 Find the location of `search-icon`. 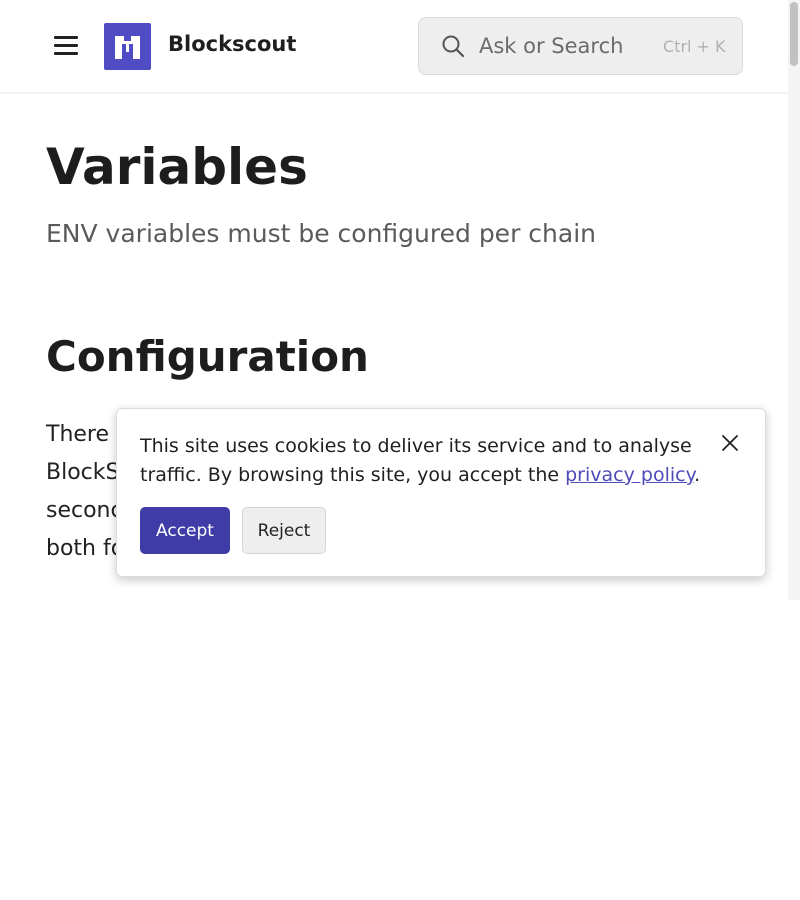

search-icon is located at coordinates (453, 48).